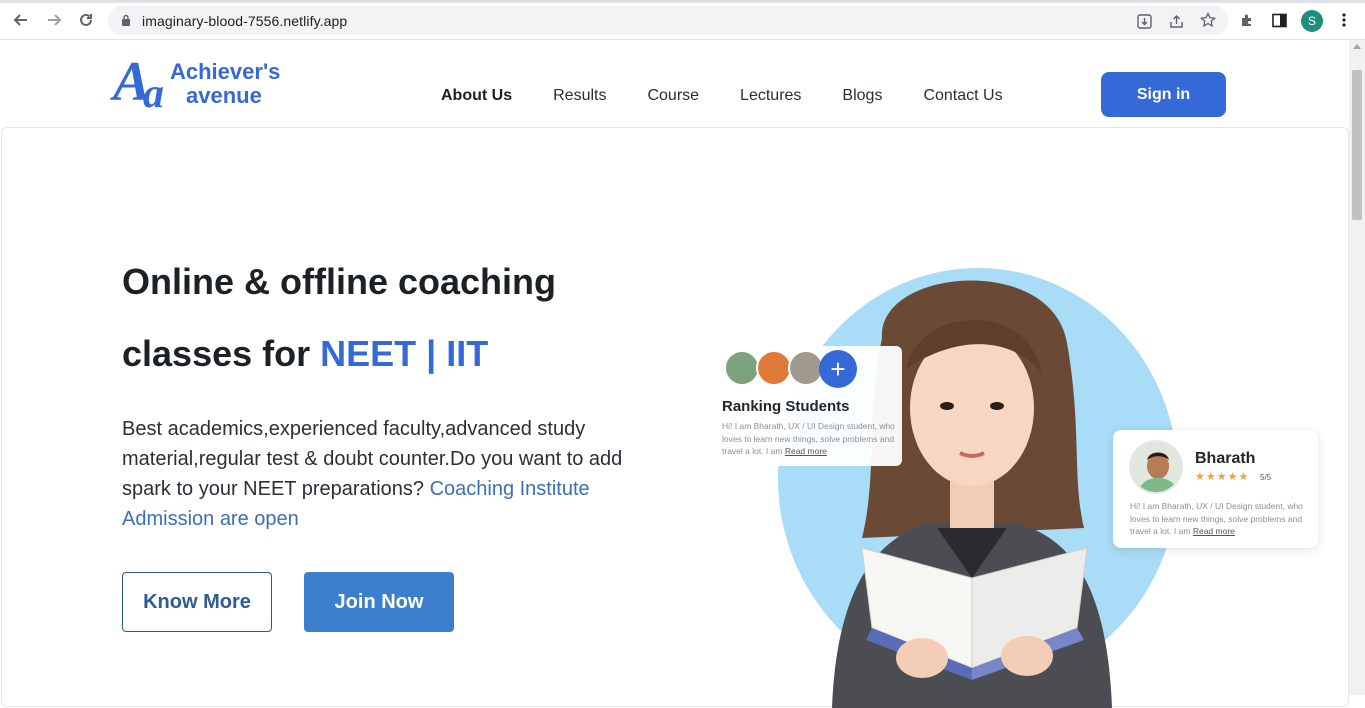 This screenshot has height=708, width=1365. What do you see at coordinates (224, 95) in the screenshot?
I see `logo-text-line2: avenue` at bounding box center [224, 95].